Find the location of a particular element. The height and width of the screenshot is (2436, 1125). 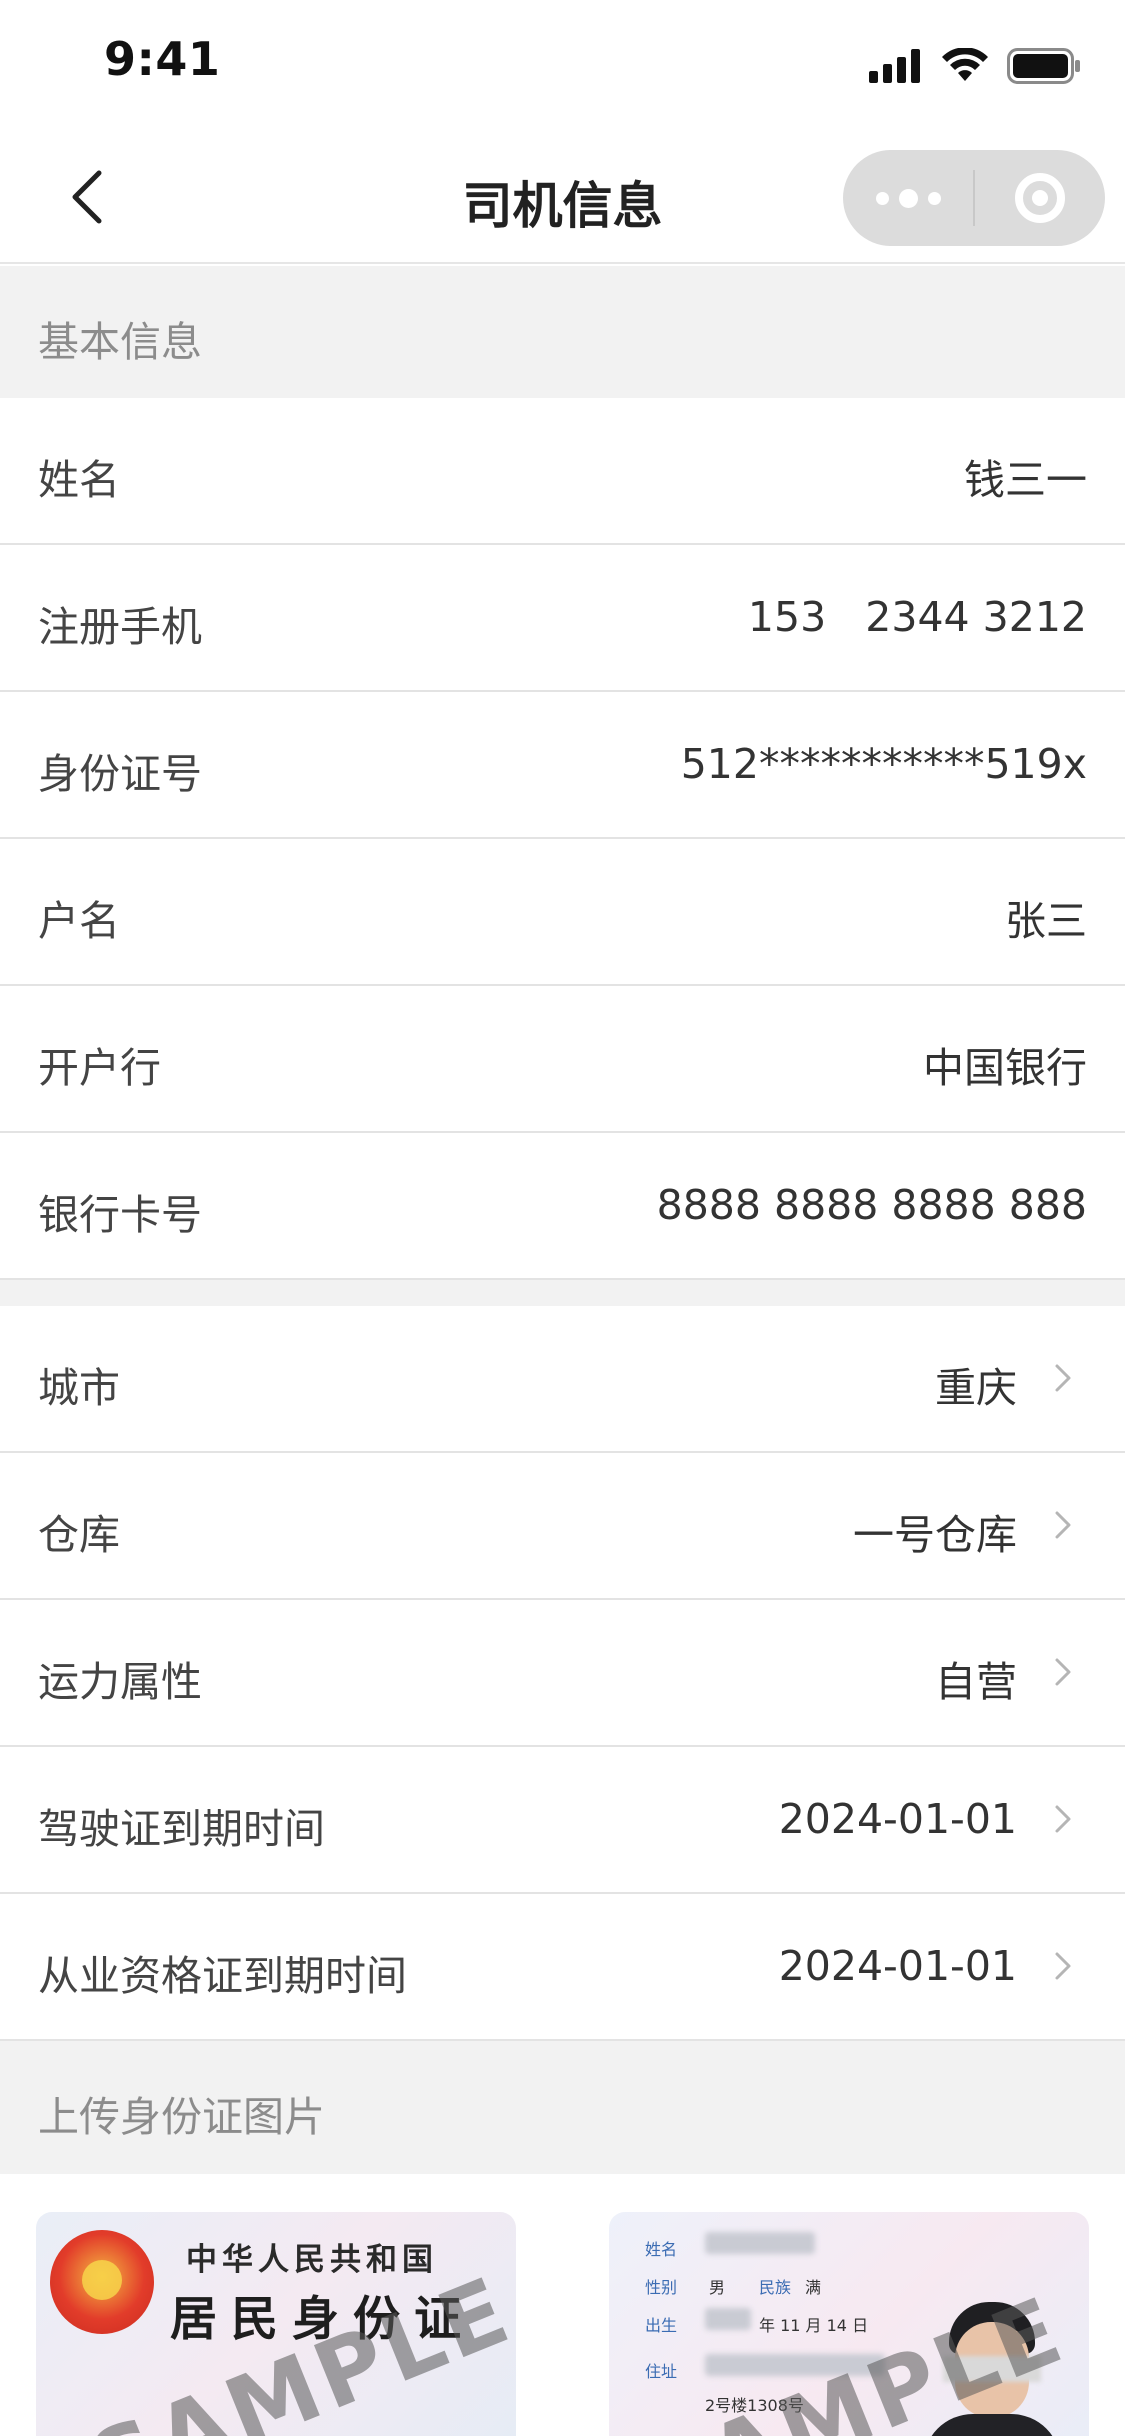

row-label: 城市 is located at coordinates (79, 1388).